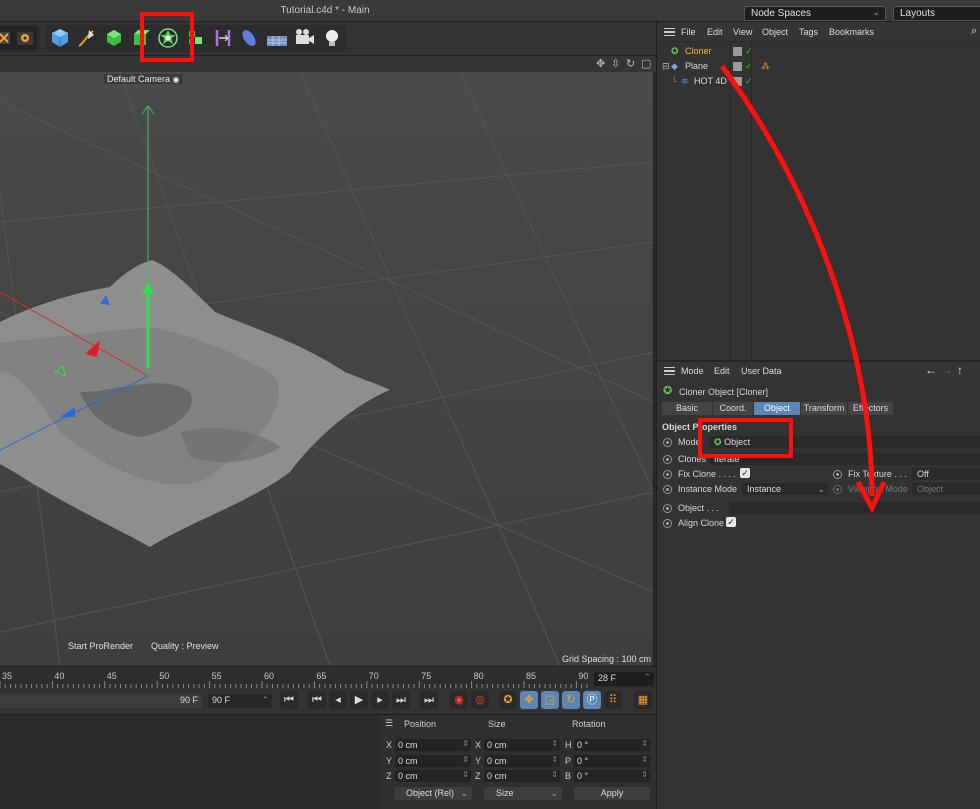  Describe the element at coordinates (644, 759) in the screenshot. I see `spin-icon: ⇕` at that location.